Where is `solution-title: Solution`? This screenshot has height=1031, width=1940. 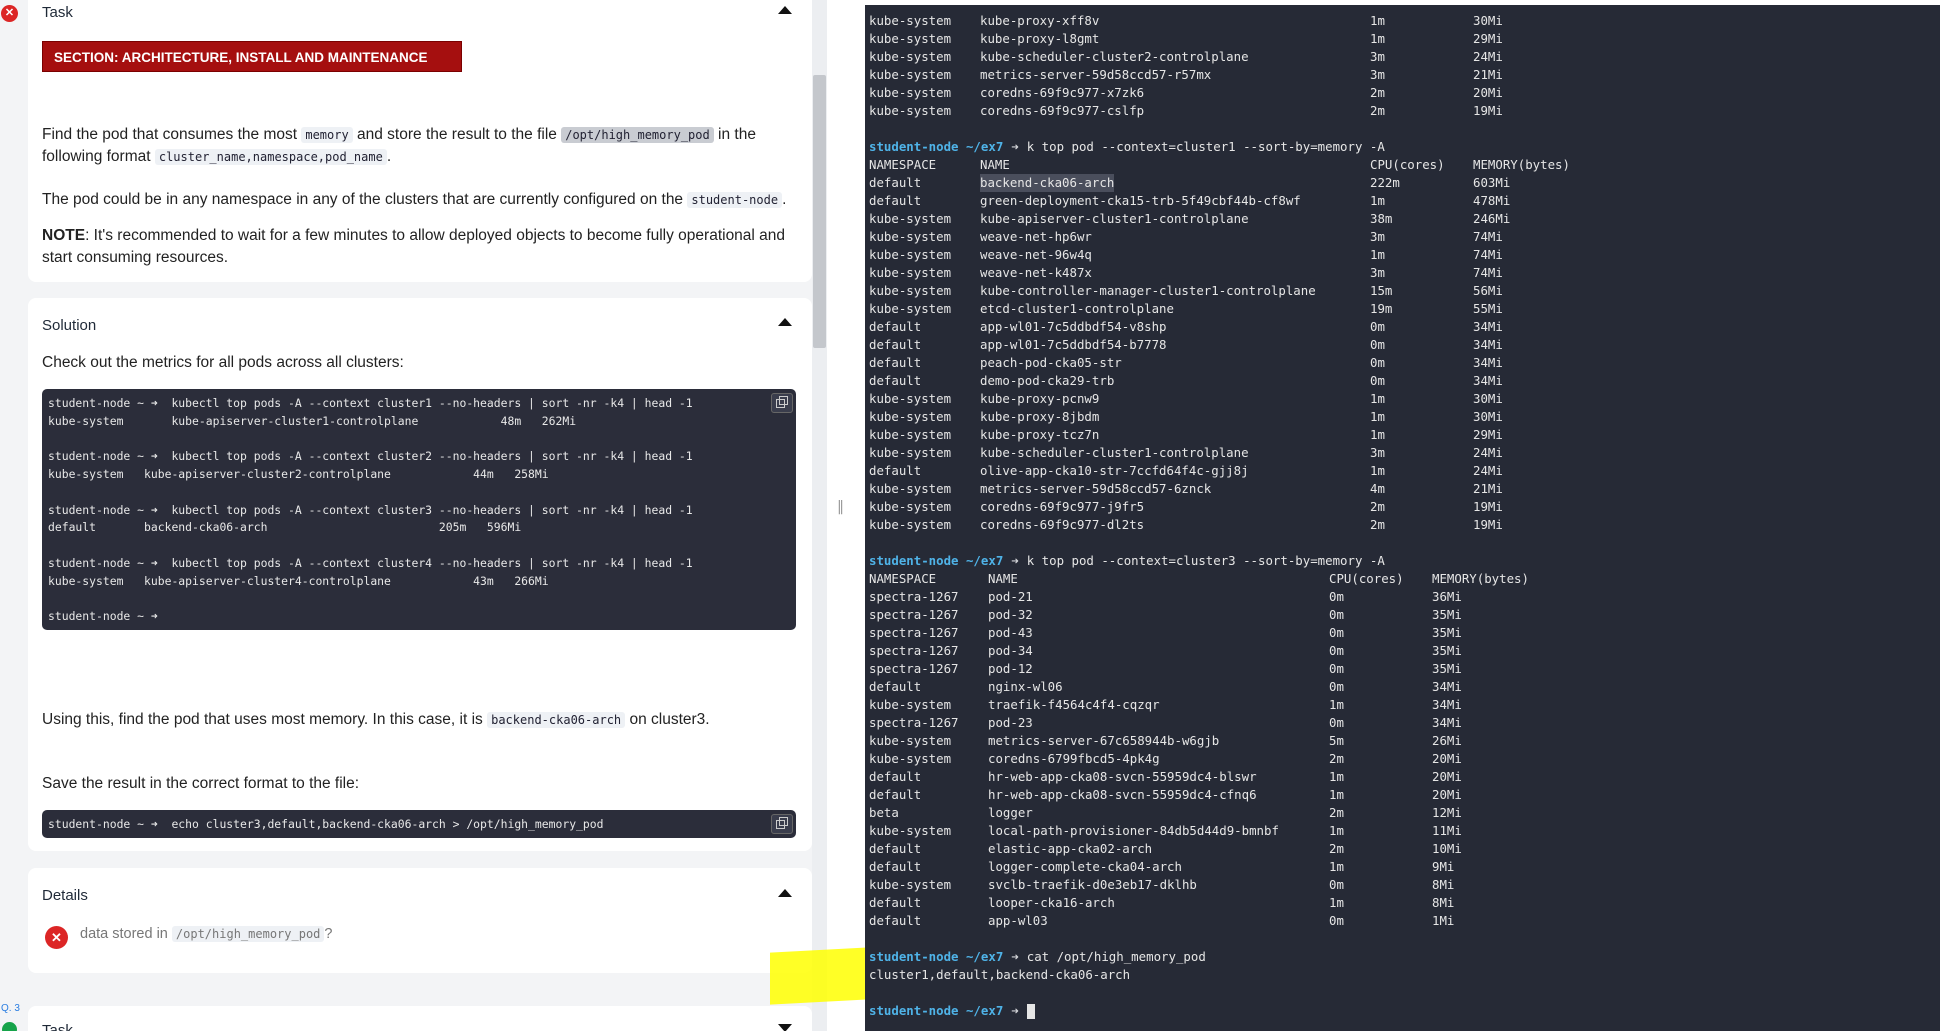 solution-title: Solution is located at coordinates (69, 325).